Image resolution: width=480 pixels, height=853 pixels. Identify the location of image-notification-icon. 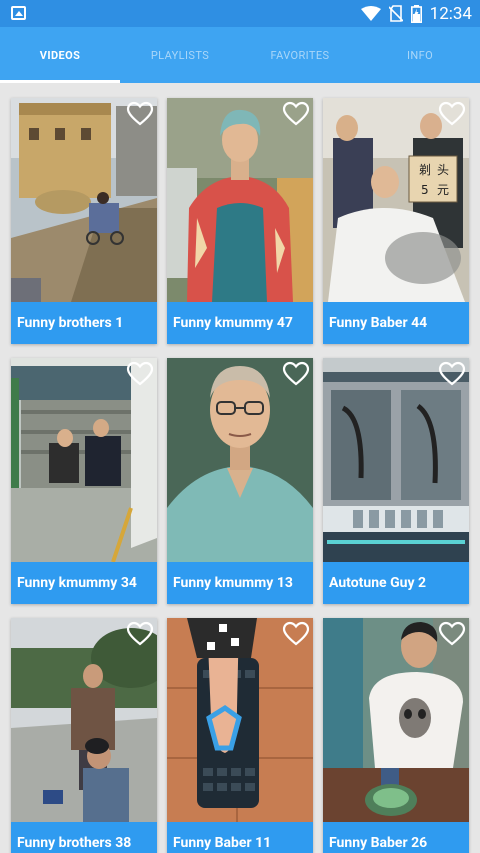
(18, 13).